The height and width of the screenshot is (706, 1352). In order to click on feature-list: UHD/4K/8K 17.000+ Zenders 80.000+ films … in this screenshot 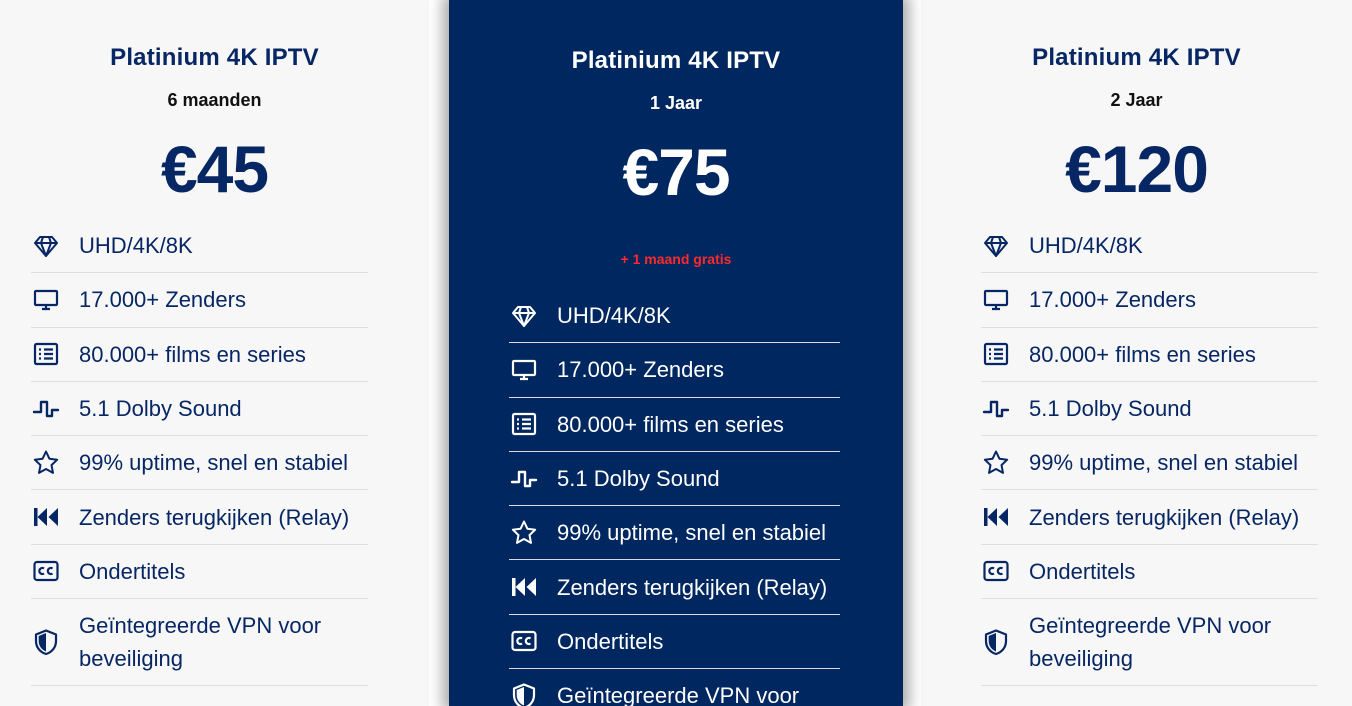, I will do `click(674, 497)`.